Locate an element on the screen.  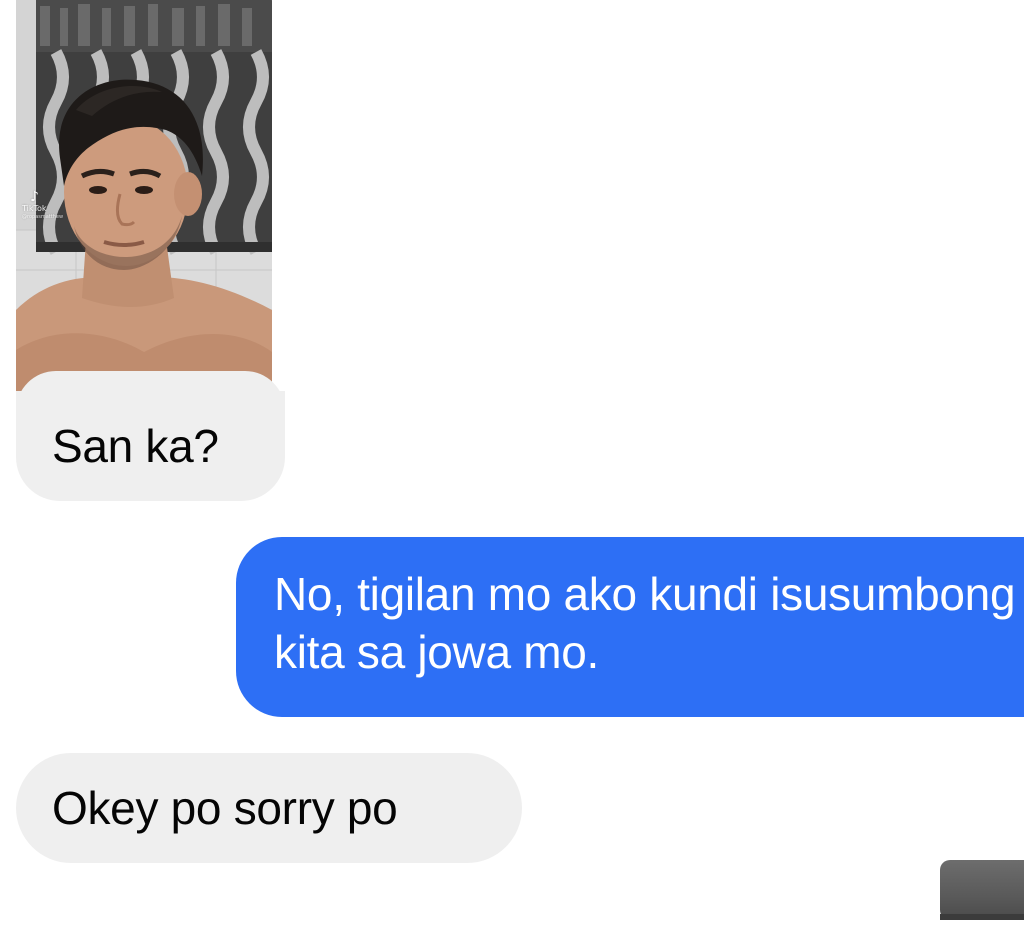
tiktok-watermark-label: TikTok is located at coordinates (34, 208).